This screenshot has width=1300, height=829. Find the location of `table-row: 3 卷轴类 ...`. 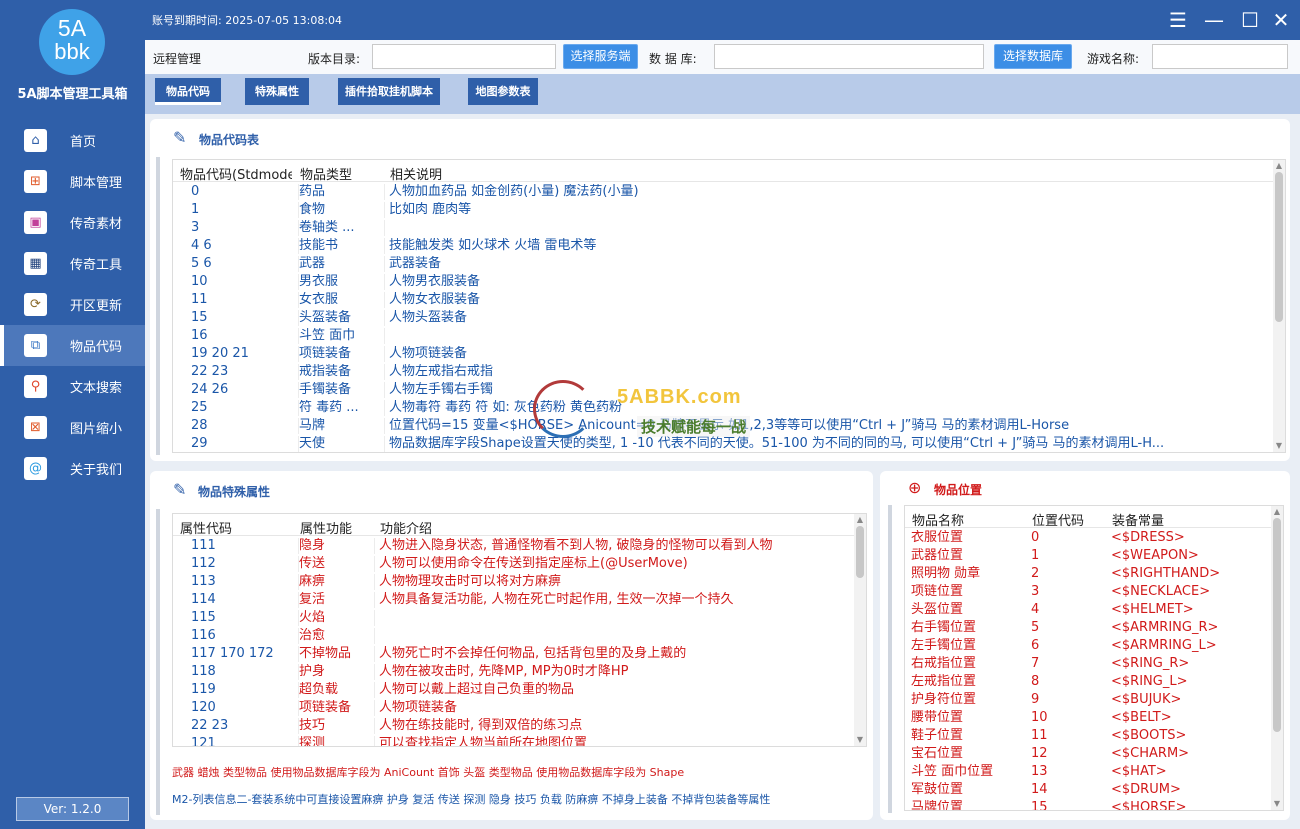

table-row: 3 卷轴类 ... is located at coordinates (729, 228).